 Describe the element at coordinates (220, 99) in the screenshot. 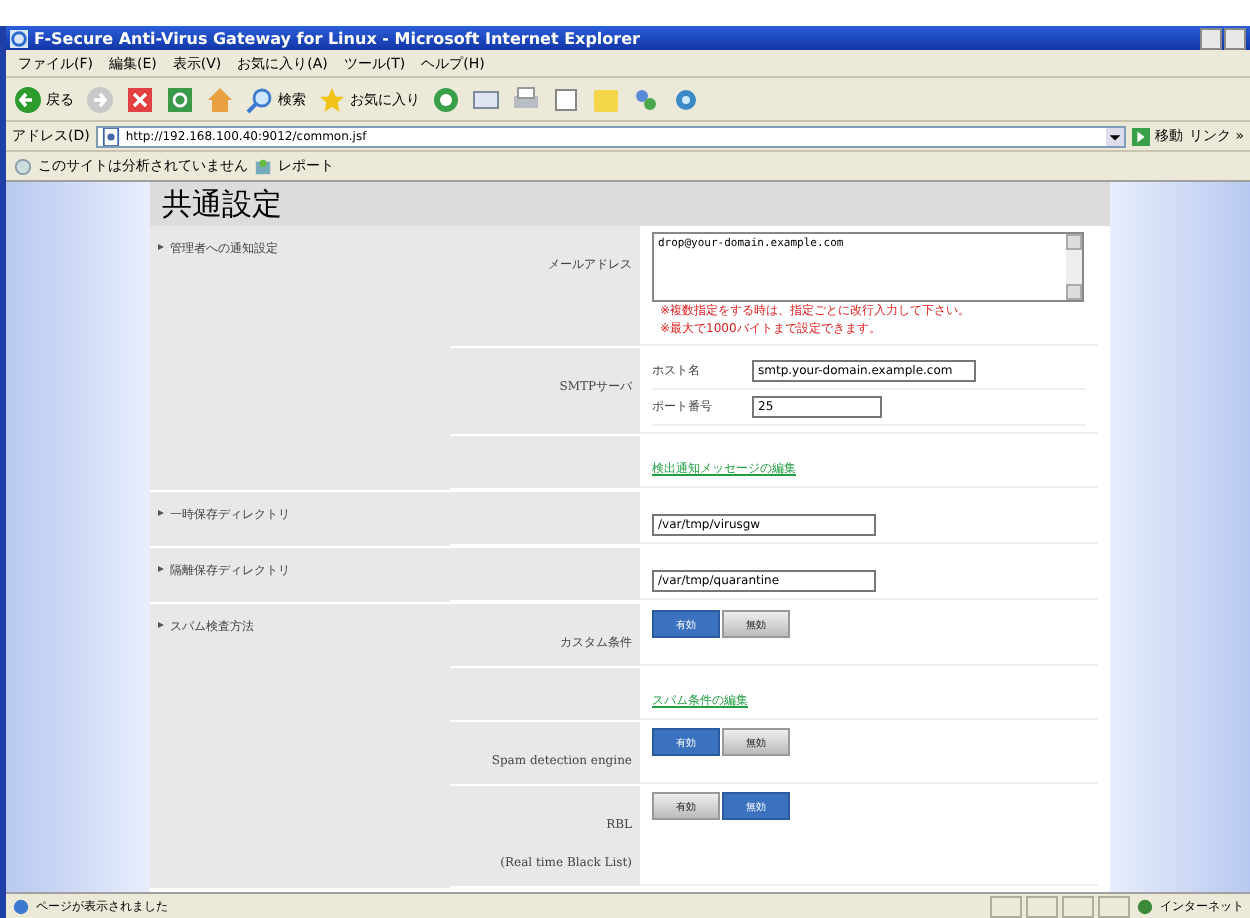

I see `home-icon` at that location.